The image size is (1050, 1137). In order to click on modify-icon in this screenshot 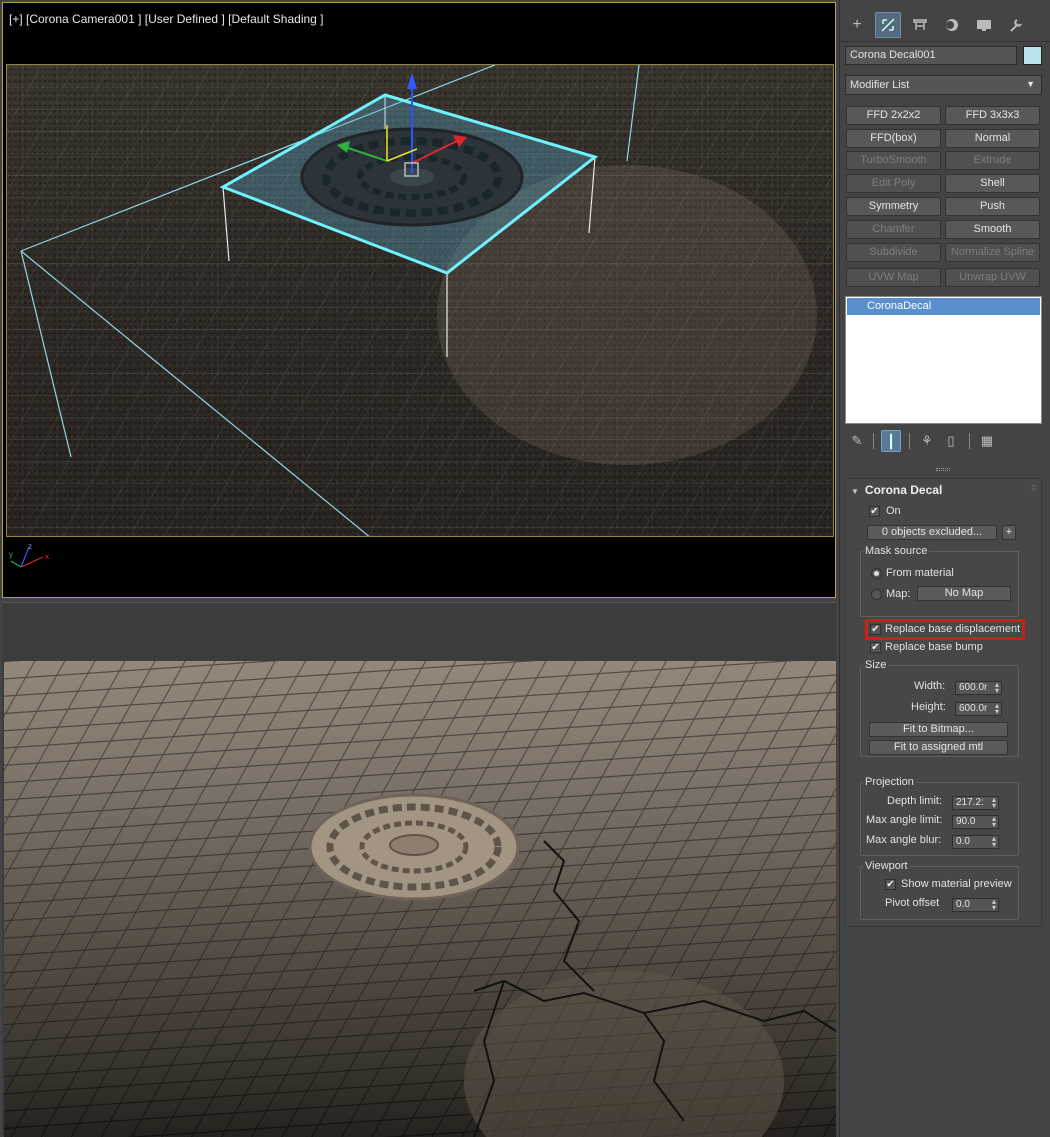, I will do `click(888, 25)`.